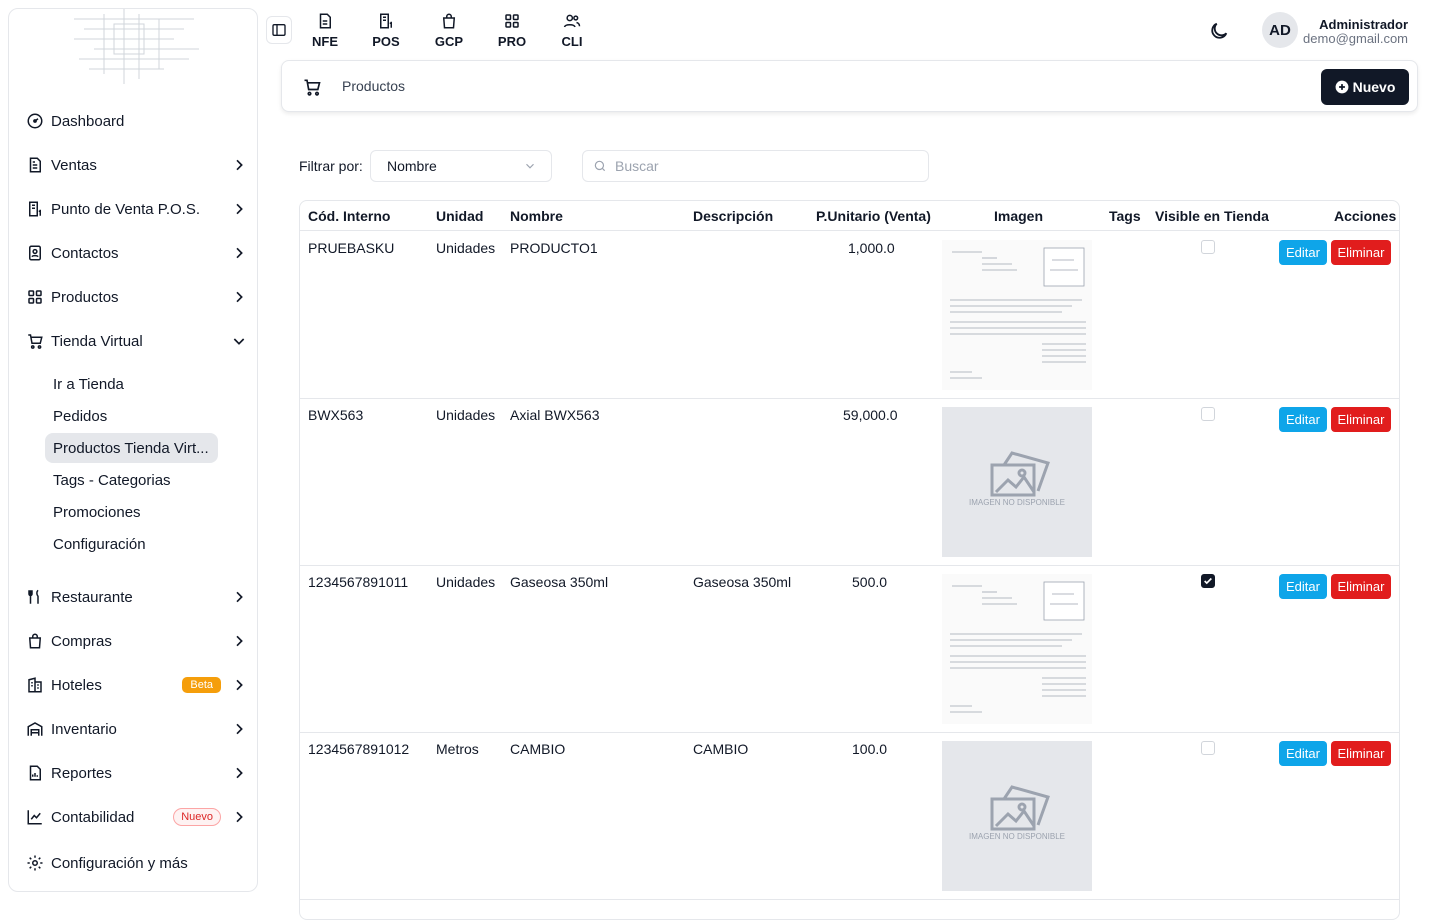 The width and height of the screenshot is (1440, 920). What do you see at coordinates (136, 253) in the screenshot?
I see `sidebar-item-contactos: Contactos` at bounding box center [136, 253].